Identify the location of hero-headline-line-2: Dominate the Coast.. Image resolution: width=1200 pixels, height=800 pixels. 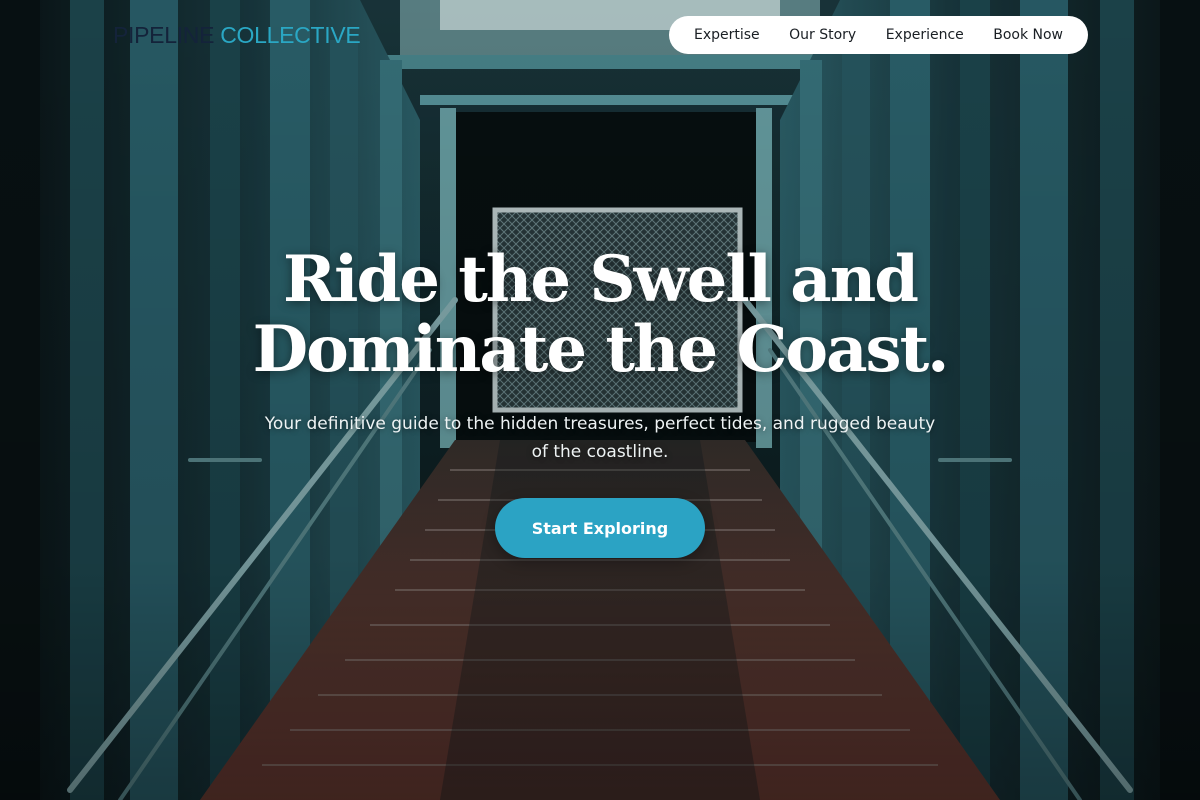
(601, 349).